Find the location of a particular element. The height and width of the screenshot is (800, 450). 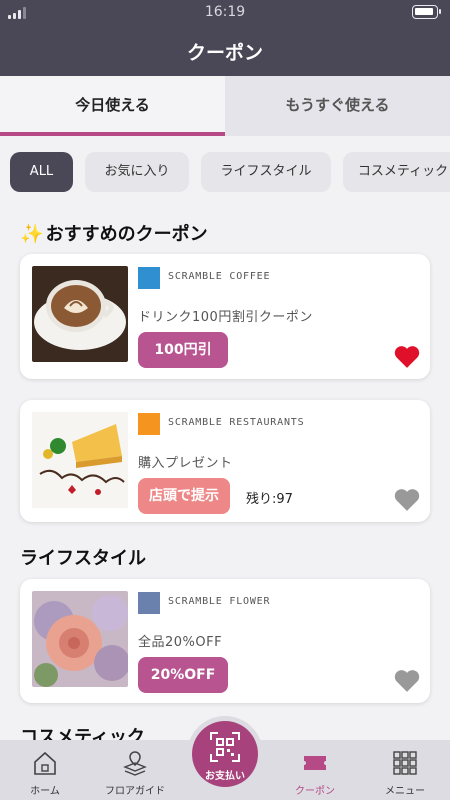

filter-chips: ALL お気に入り ライフスタイル コスメティック is located at coordinates (225, 173).